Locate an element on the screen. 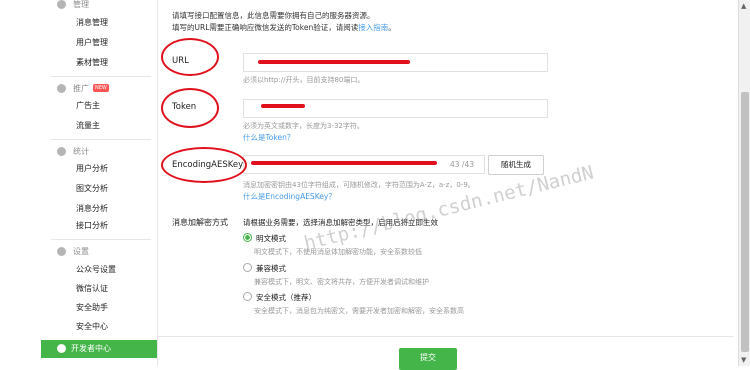 This screenshot has width=750, height=370. encryption-description: 请根据业务需要，选择消息加解密类型，启用后将立即生效 is located at coordinates (340, 222).